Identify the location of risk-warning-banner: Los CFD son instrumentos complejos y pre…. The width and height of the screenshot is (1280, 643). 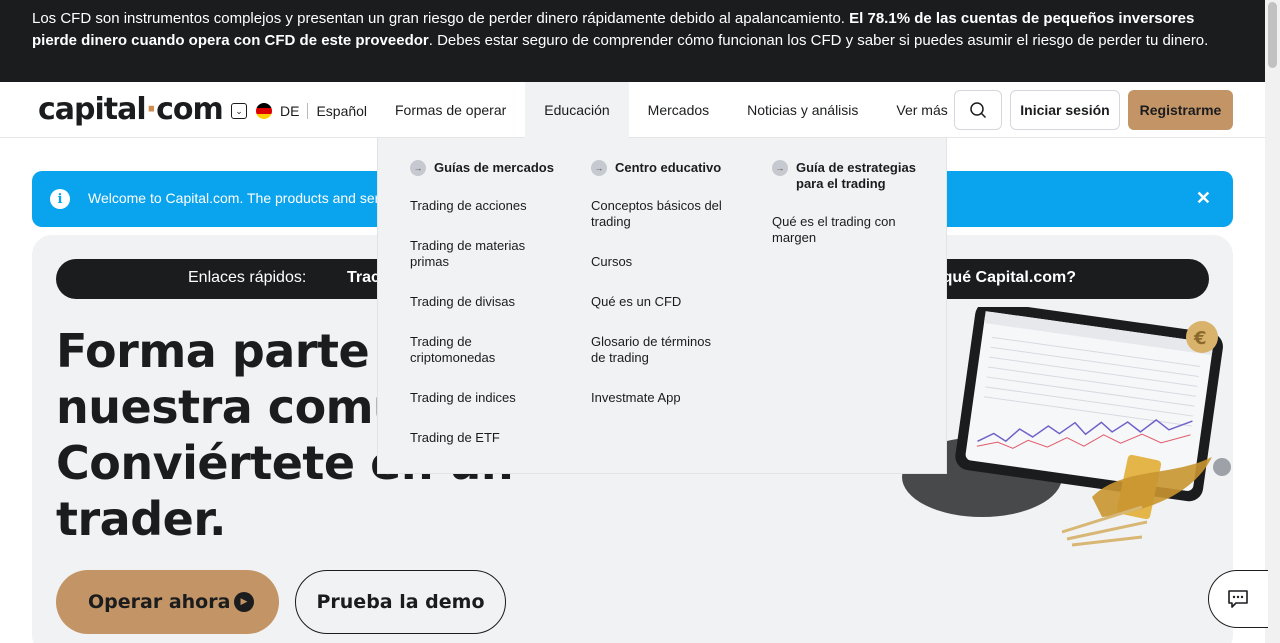
(632, 41).